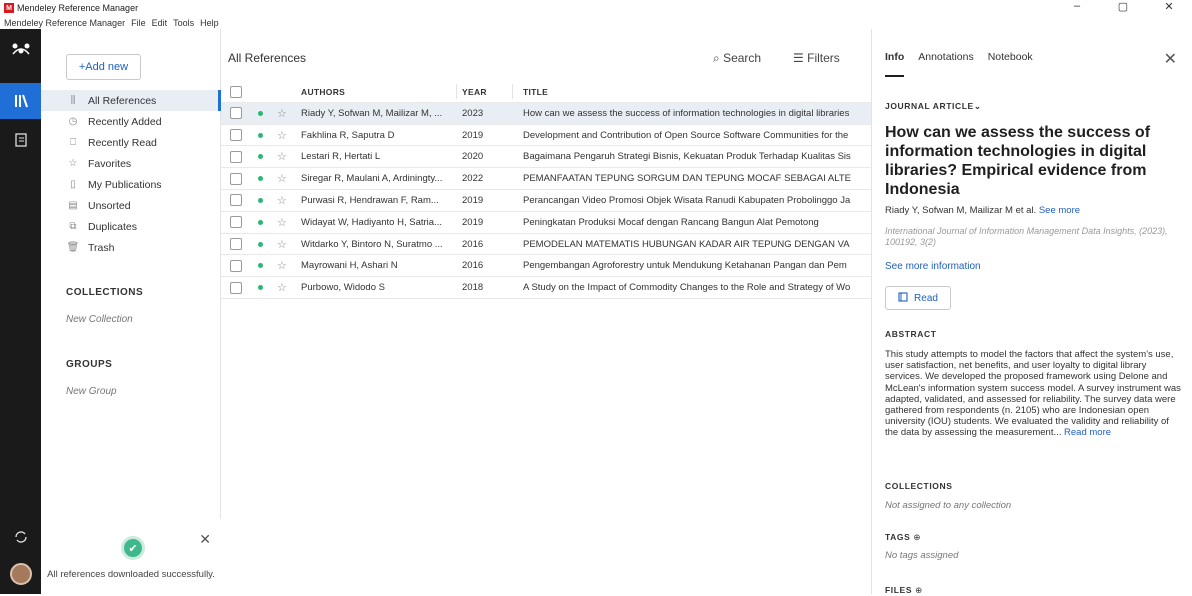 The height and width of the screenshot is (596, 1192). I want to click on menu-file: File, so click(138, 23).